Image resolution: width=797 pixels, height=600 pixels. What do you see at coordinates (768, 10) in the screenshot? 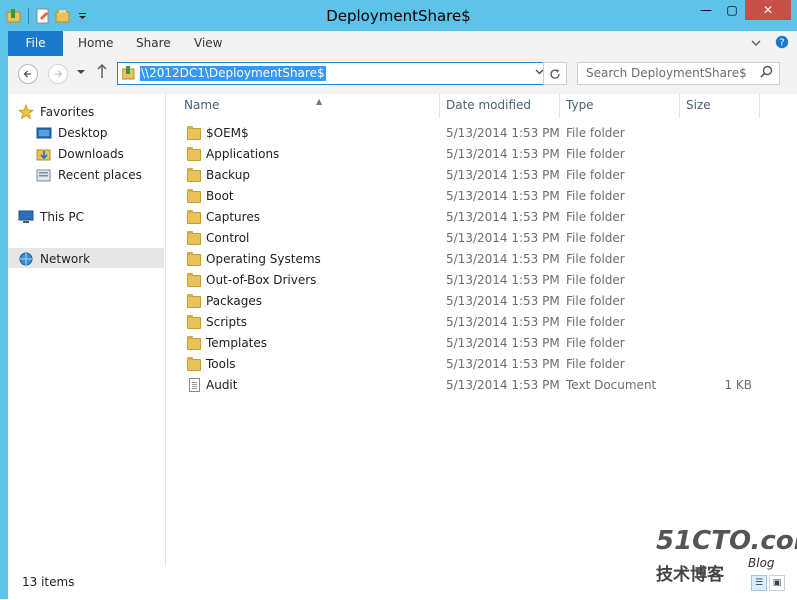
I see `close-button: ✕` at bounding box center [768, 10].